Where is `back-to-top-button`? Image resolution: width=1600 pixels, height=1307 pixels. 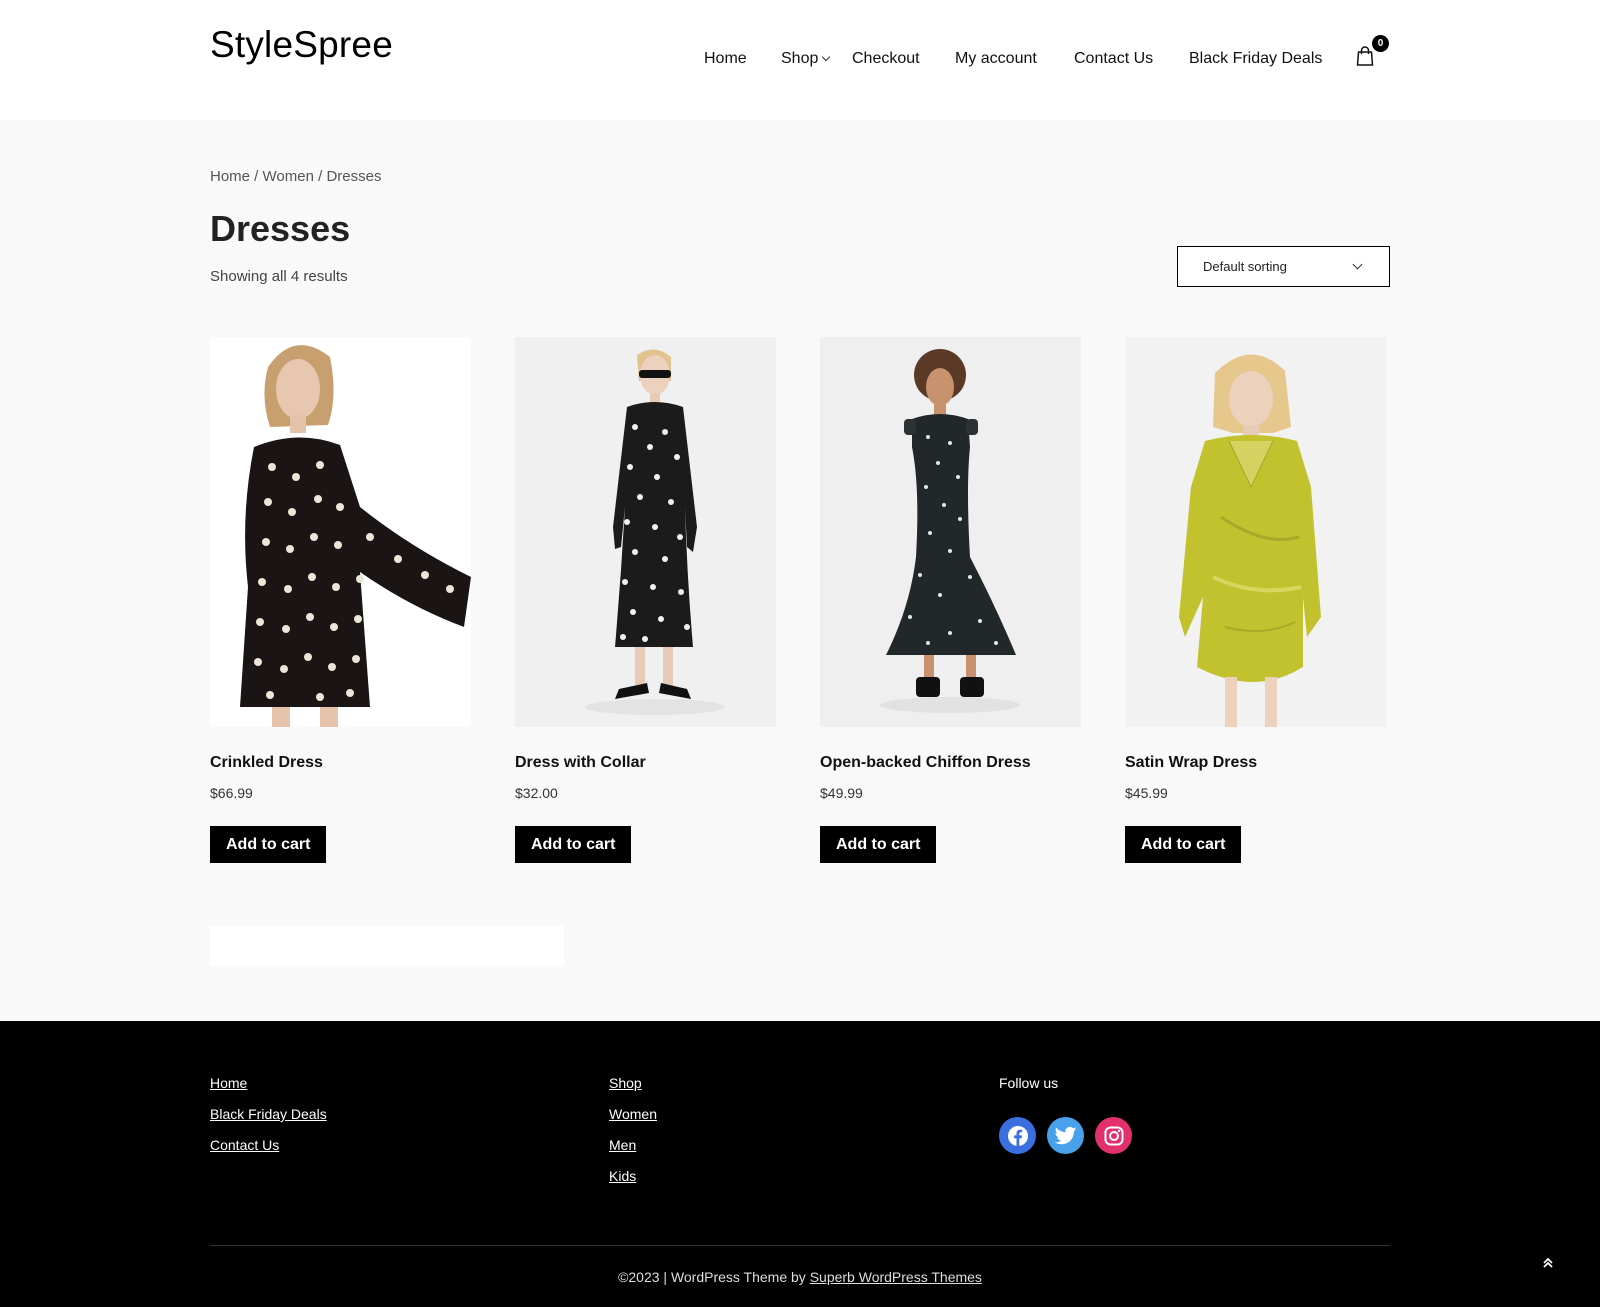 back-to-top-button is located at coordinates (1548, 1263).